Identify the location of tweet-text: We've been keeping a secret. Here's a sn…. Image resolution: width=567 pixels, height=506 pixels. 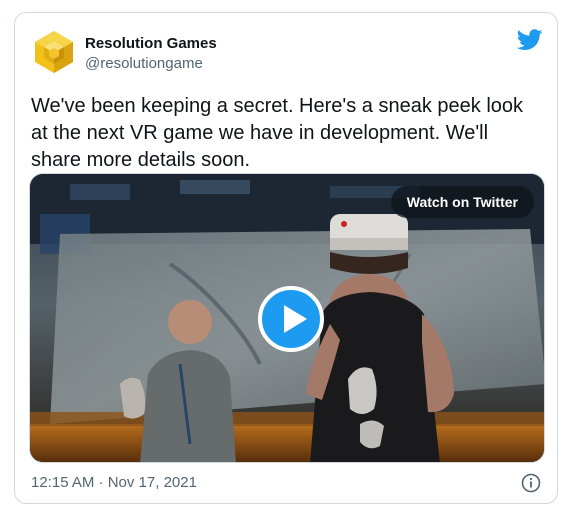
(277, 133).